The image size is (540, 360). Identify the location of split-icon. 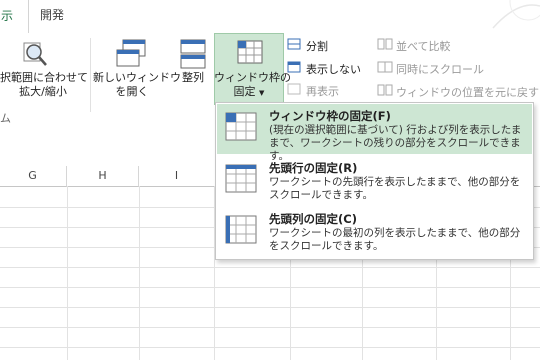
(294, 44).